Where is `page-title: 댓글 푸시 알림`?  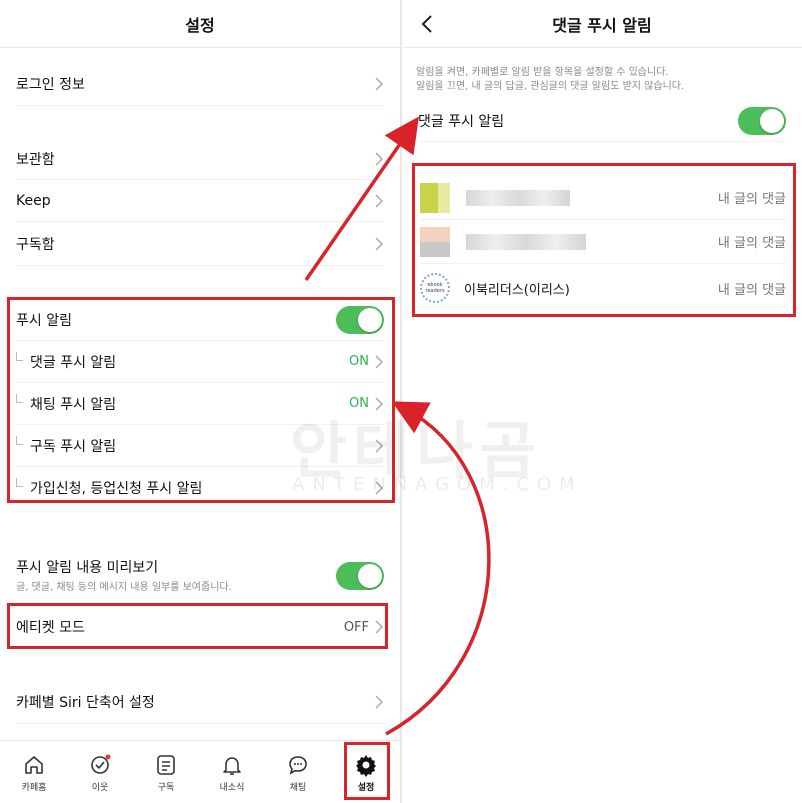 page-title: 댓글 푸시 알림 is located at coordinates (602, 25).